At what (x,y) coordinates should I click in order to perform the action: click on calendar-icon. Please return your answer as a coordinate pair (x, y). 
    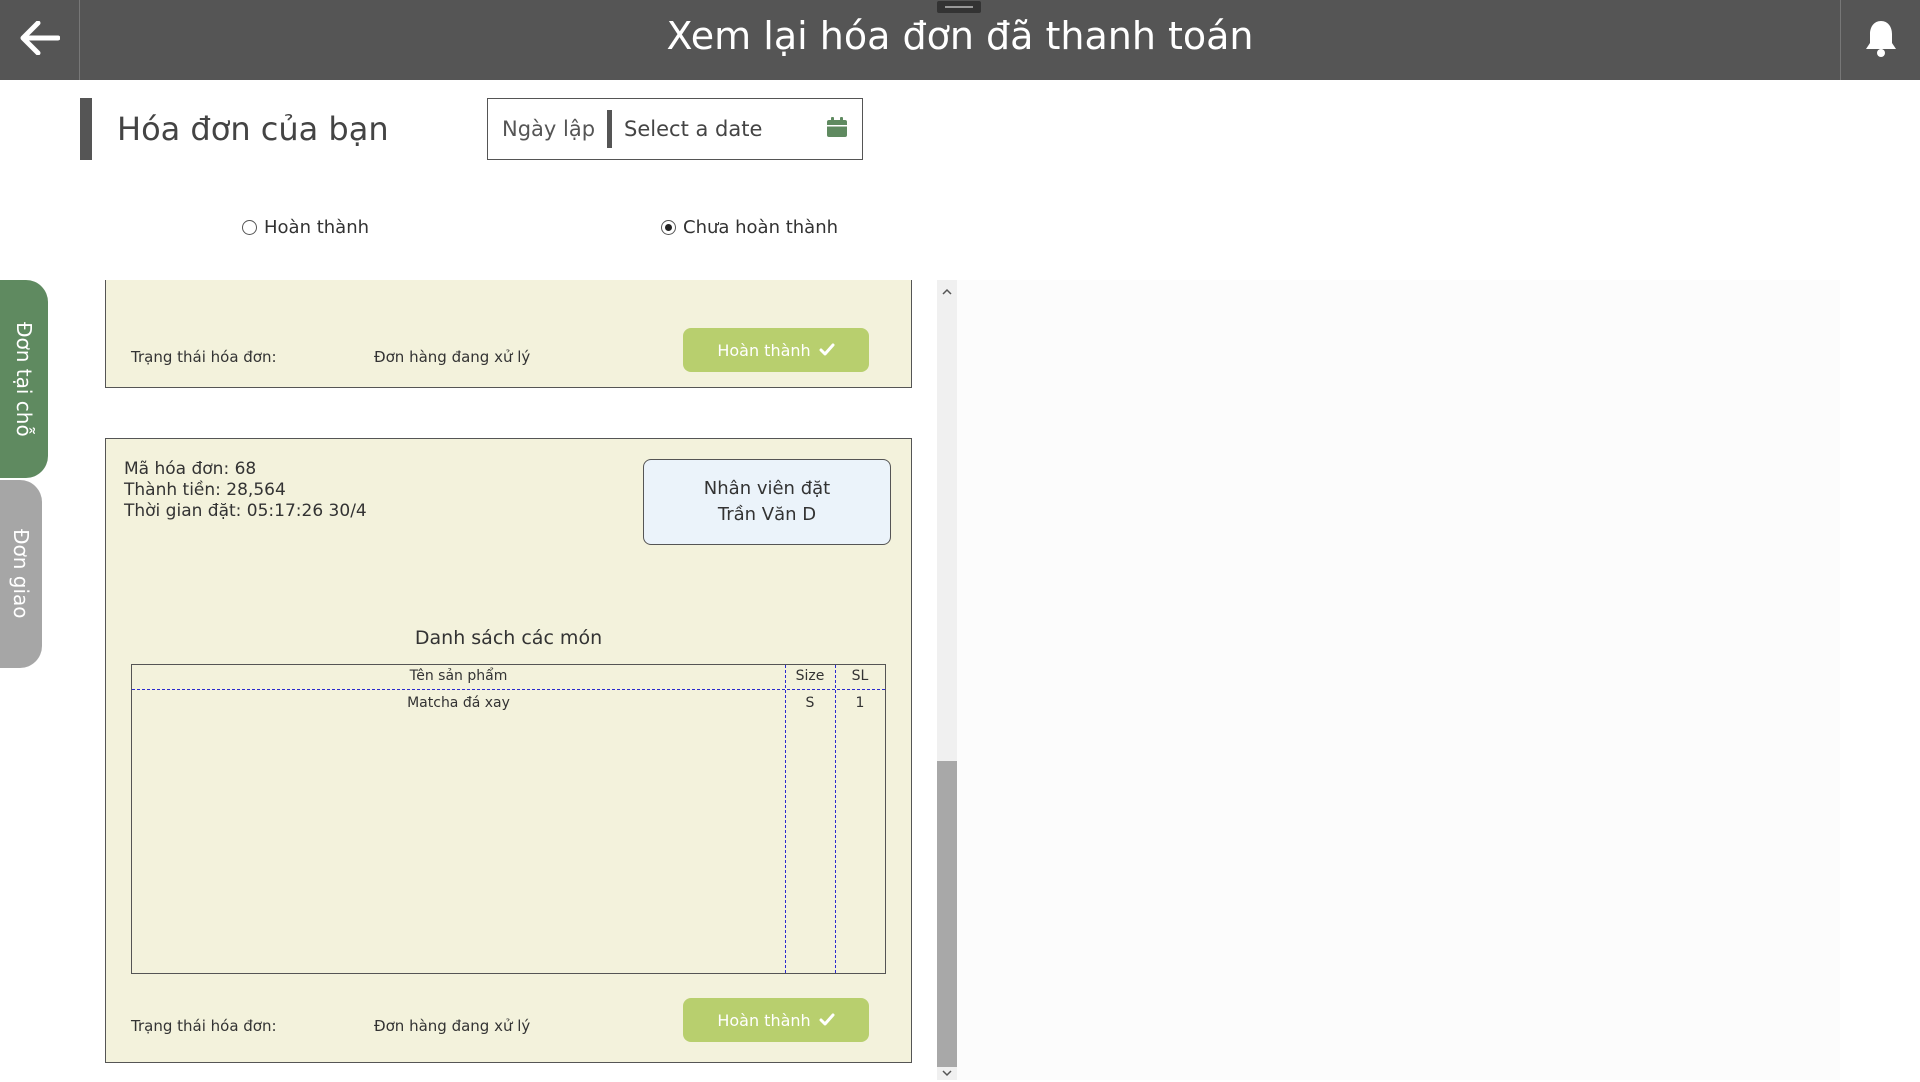
    Looking at the image, I should click on (837, 129).